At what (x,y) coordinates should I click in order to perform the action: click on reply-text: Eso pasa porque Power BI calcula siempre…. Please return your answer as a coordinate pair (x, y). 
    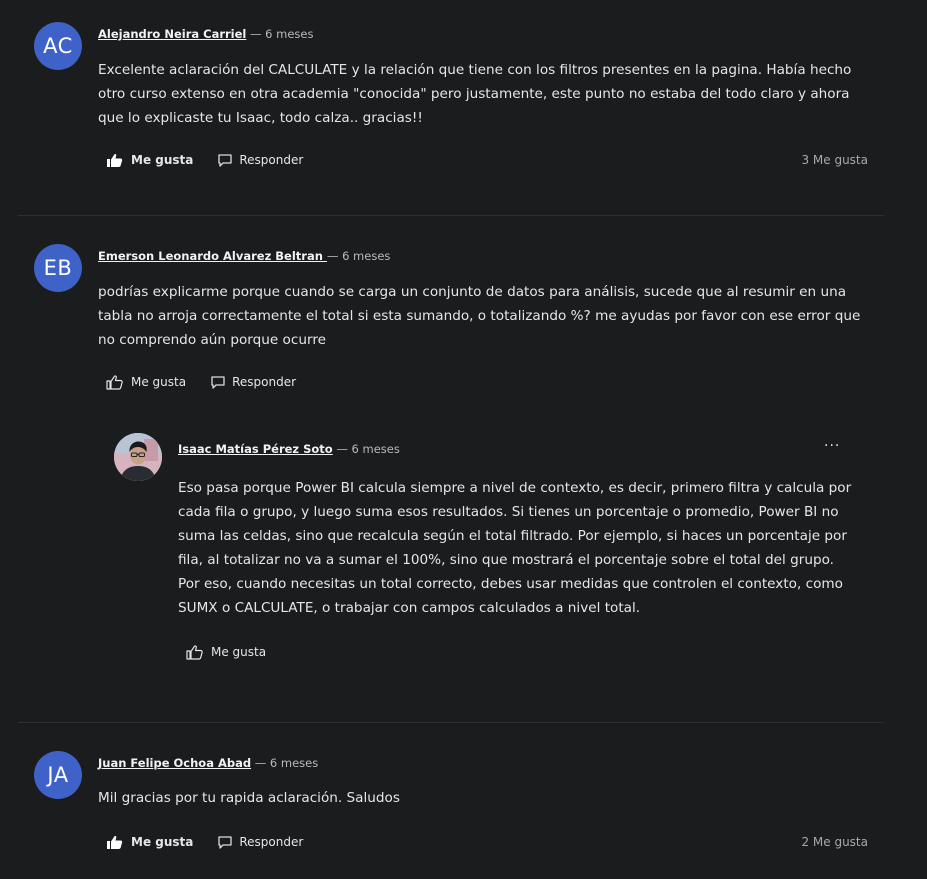
    Looking at the image, I should click on (515, 548).